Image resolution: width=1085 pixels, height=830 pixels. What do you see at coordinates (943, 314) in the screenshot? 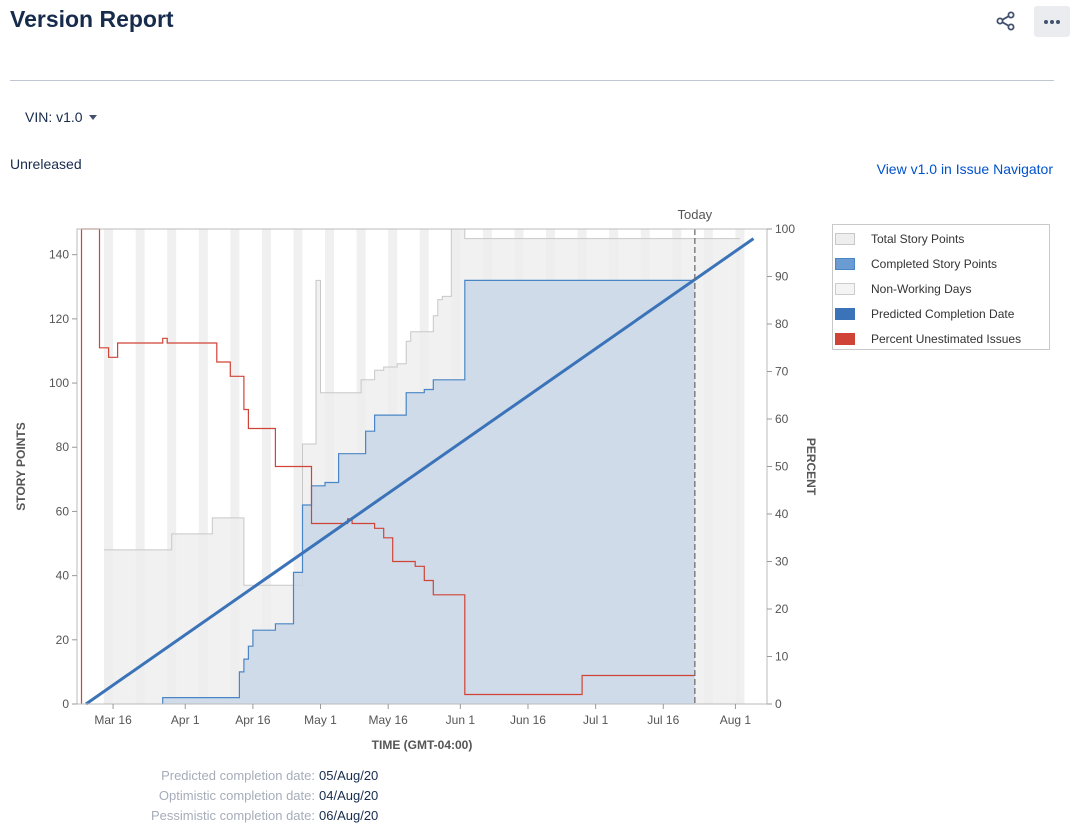
I see `legend-label: Predicted Completion Date` at bounding box center [943, 314].